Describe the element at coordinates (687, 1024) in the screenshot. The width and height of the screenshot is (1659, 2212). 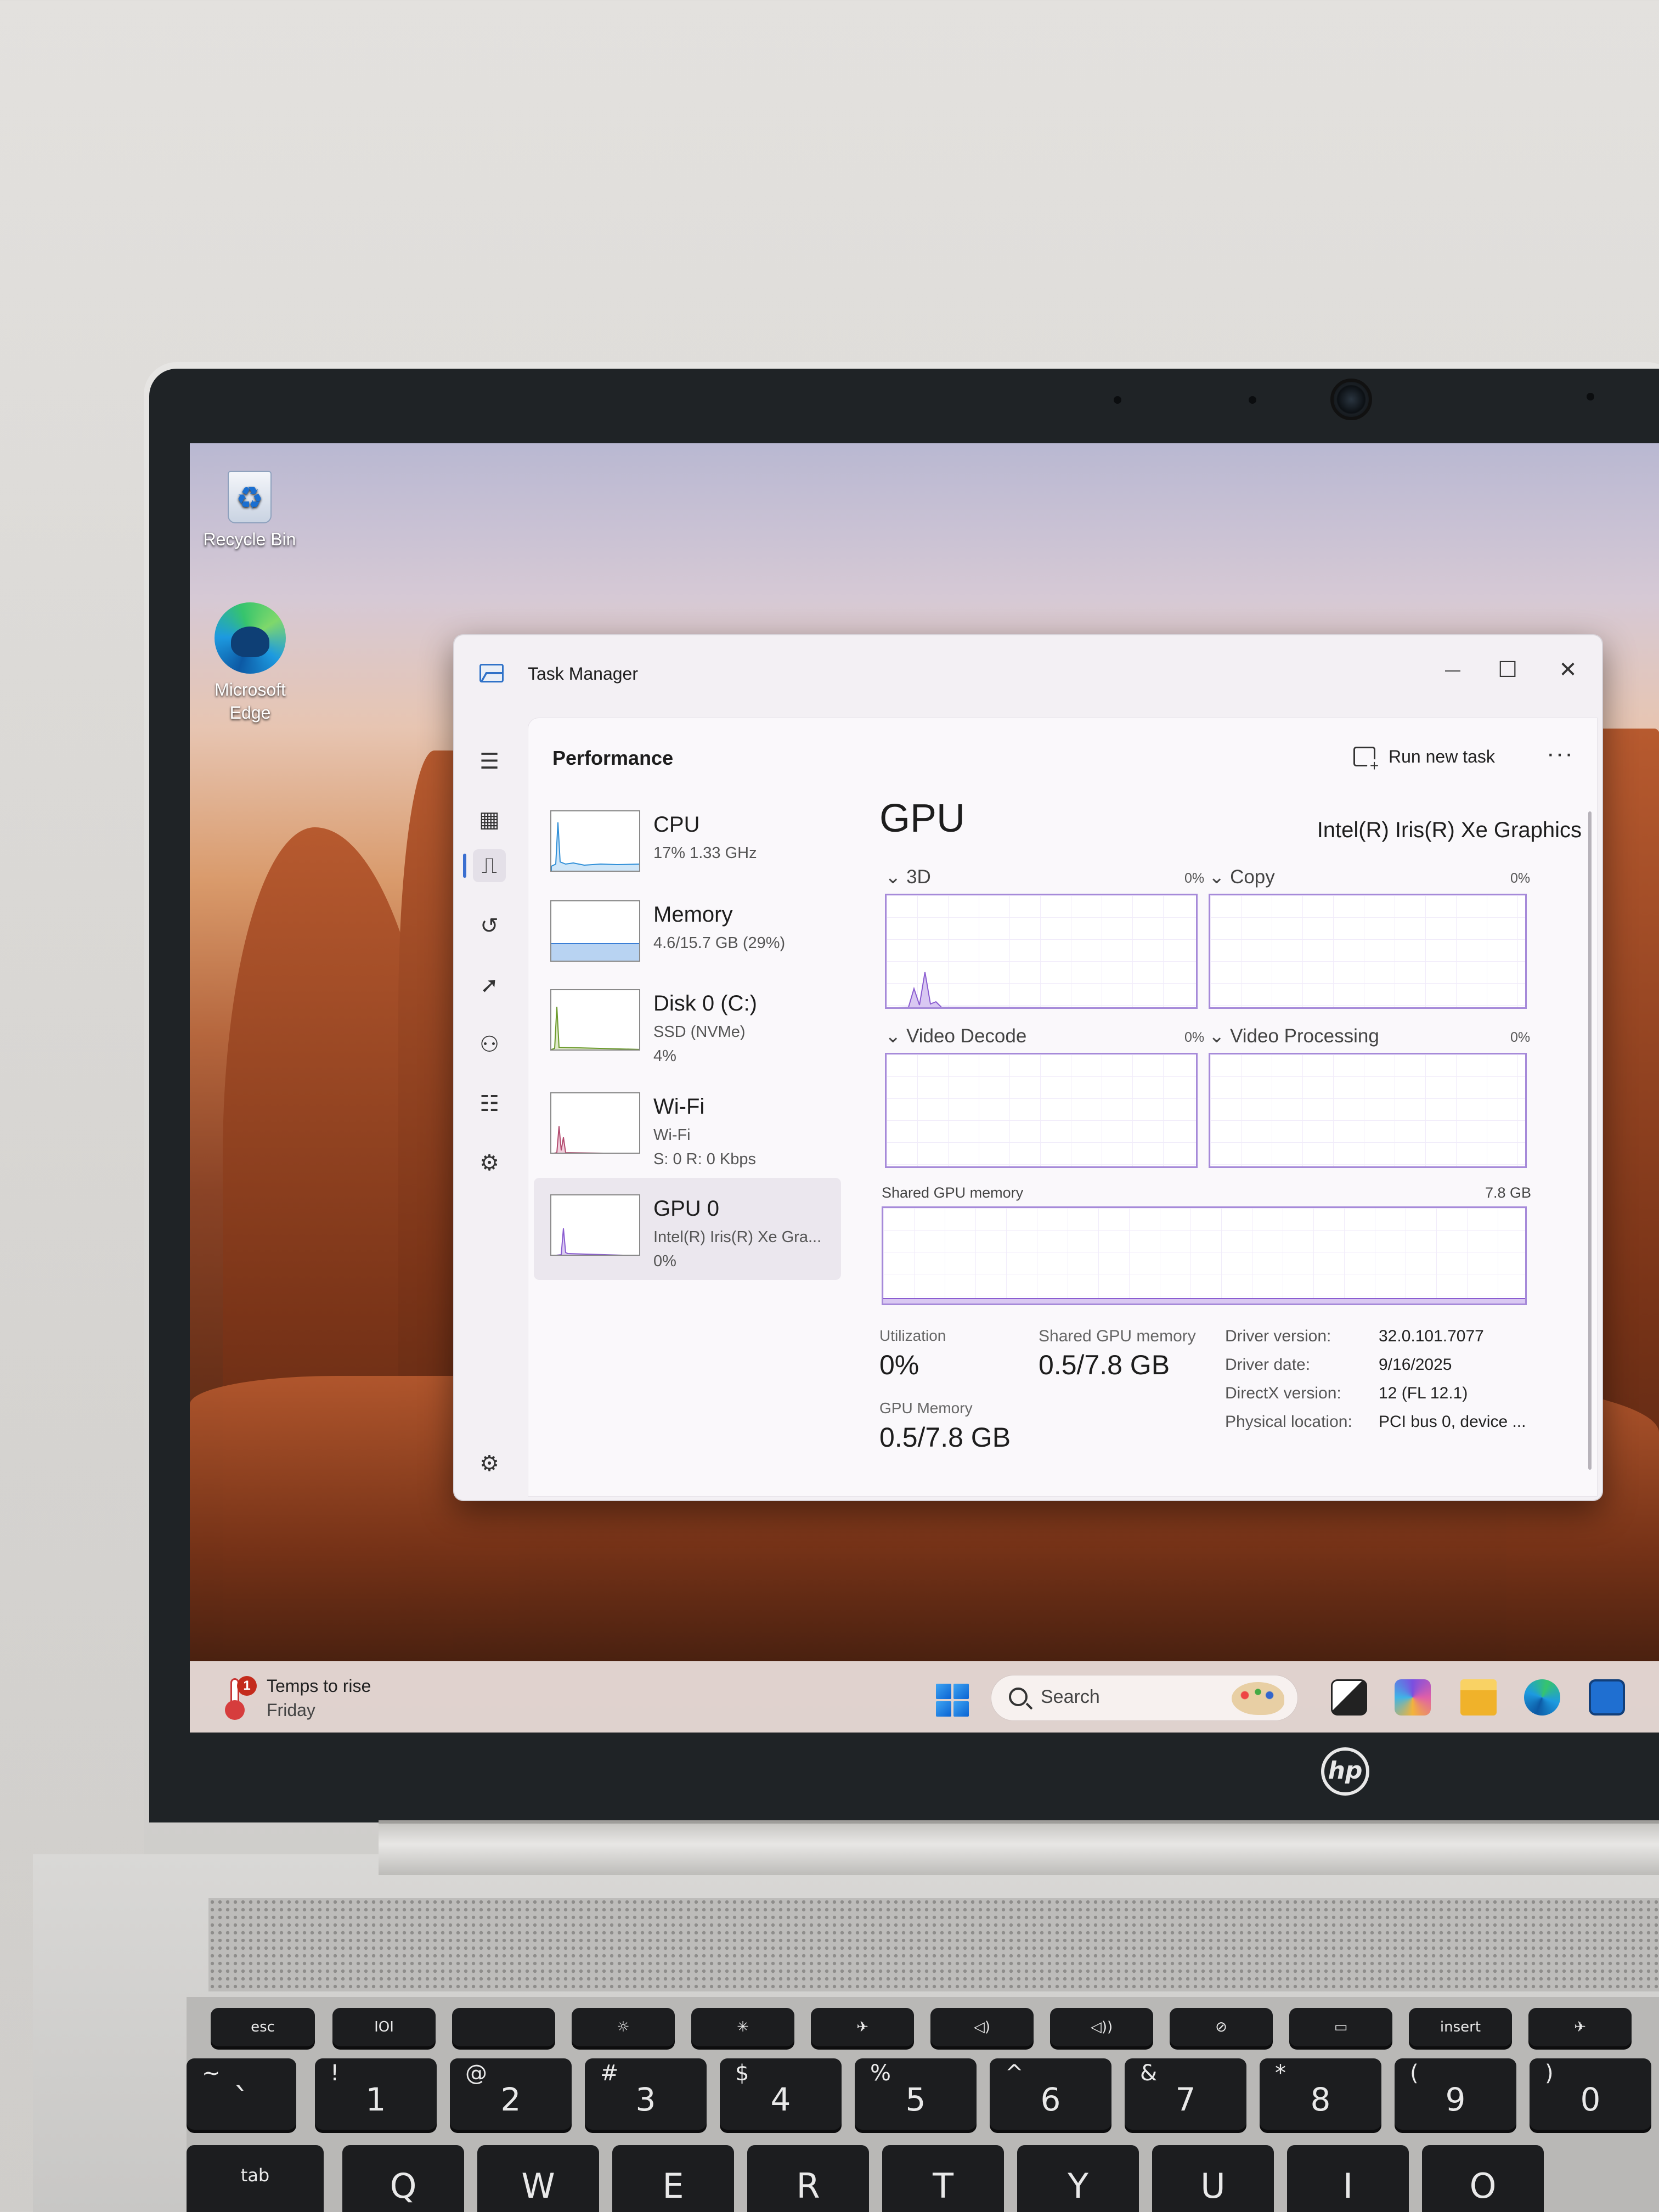
I see `resource-item-disk: Disk 0 (C:) SSD (NVMe) 4%` at that location.